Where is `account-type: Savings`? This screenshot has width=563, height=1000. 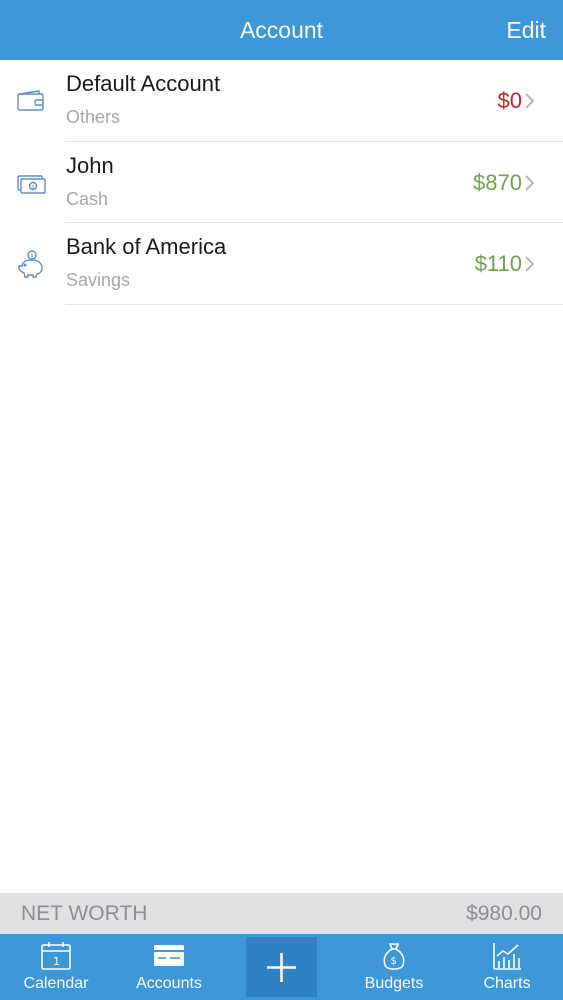 account-type: Savings is located at coordinates (98, 280).